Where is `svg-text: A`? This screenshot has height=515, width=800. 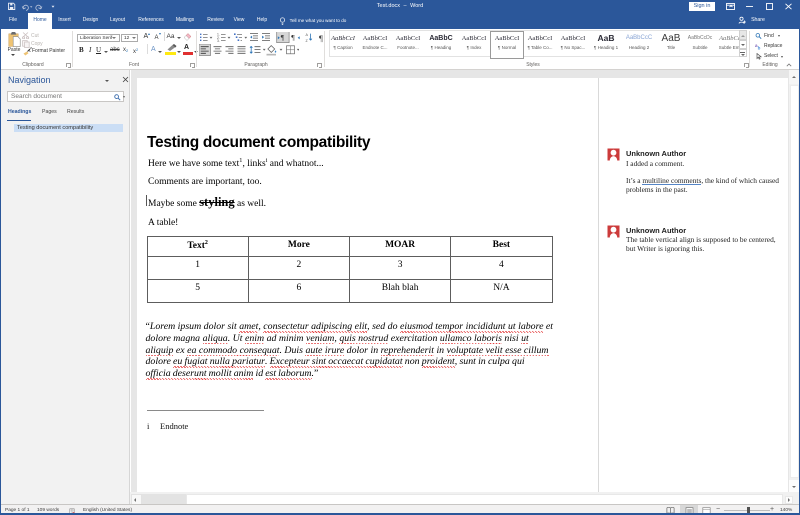
svg-text: A is located at coordinates (307, 35).